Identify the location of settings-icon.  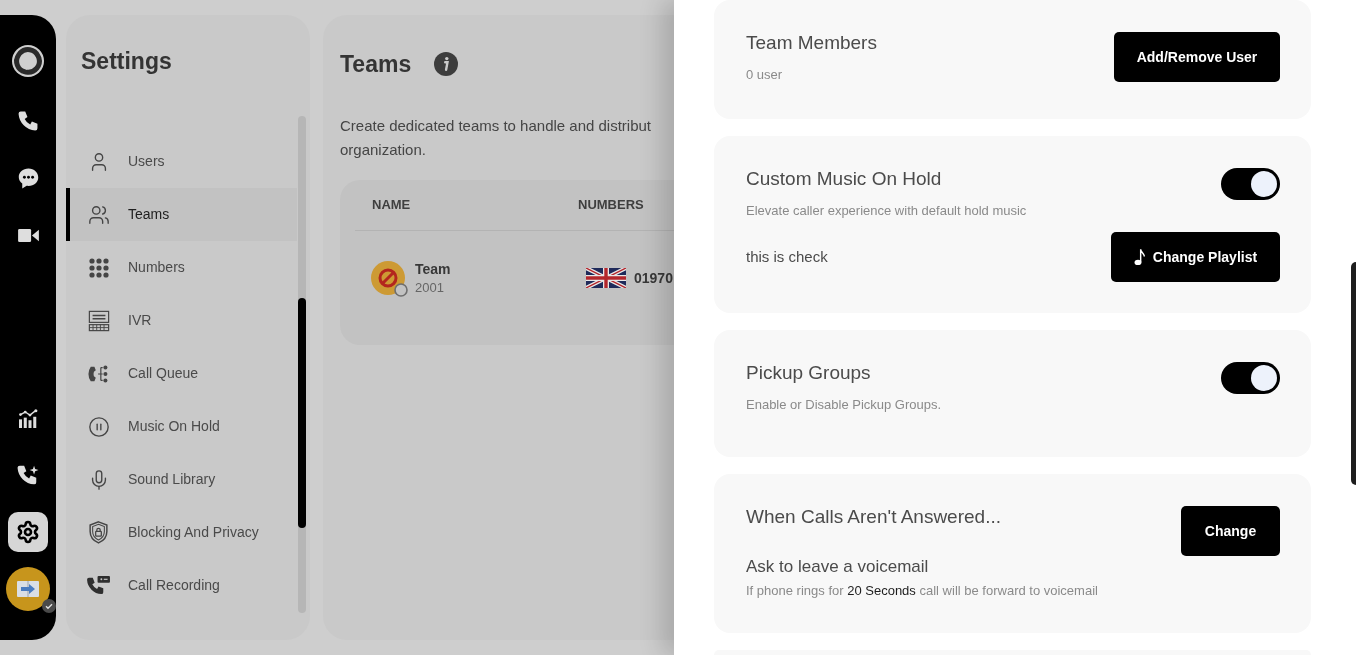
(28, 532).